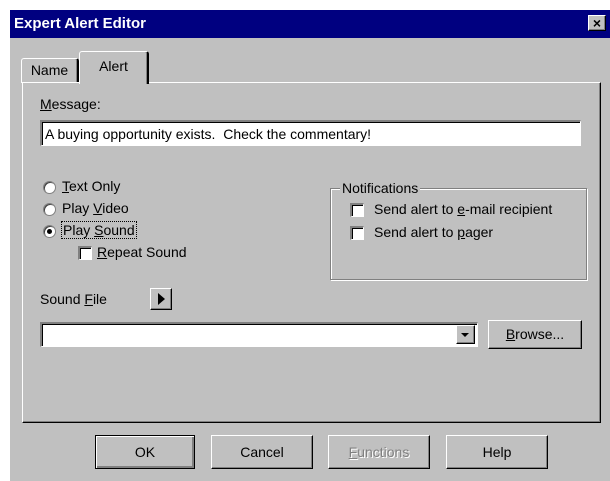  Describe the element at coordinates (310, 24) in the screenshot. I see `title-bar: Expert Alert Editor ×` at that location.